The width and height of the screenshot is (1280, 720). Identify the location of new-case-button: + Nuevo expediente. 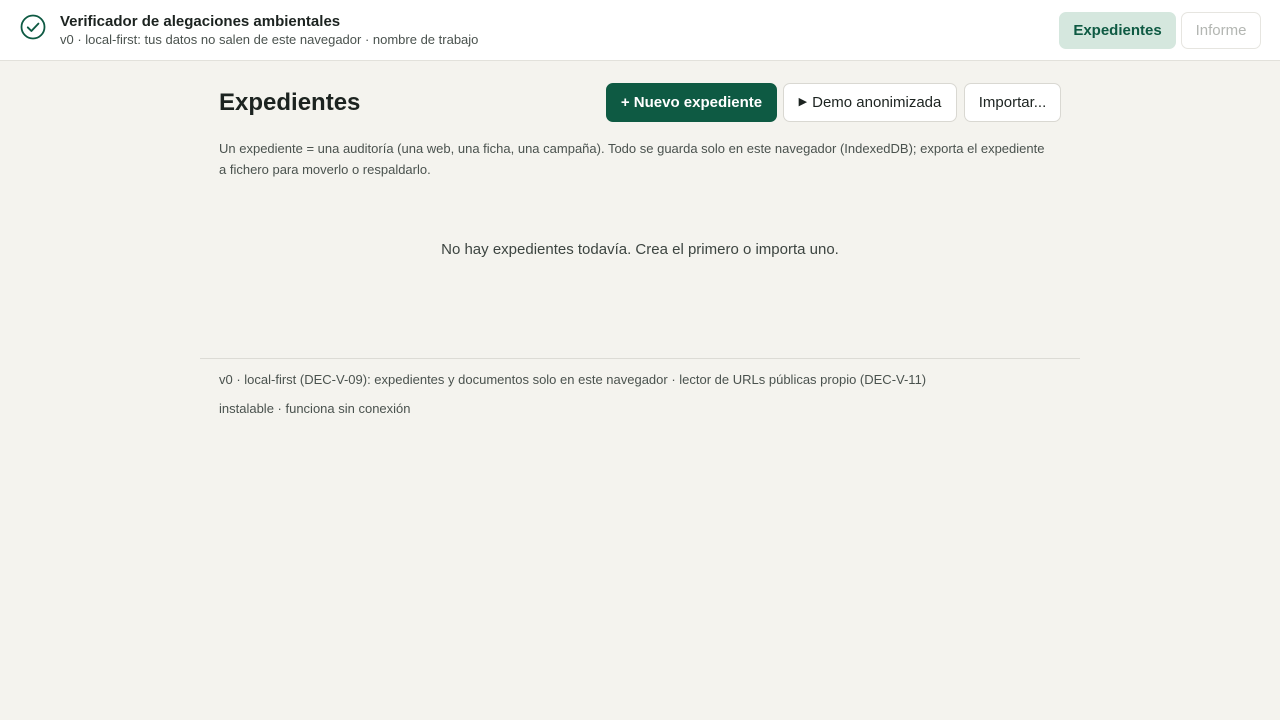
(691, 102).